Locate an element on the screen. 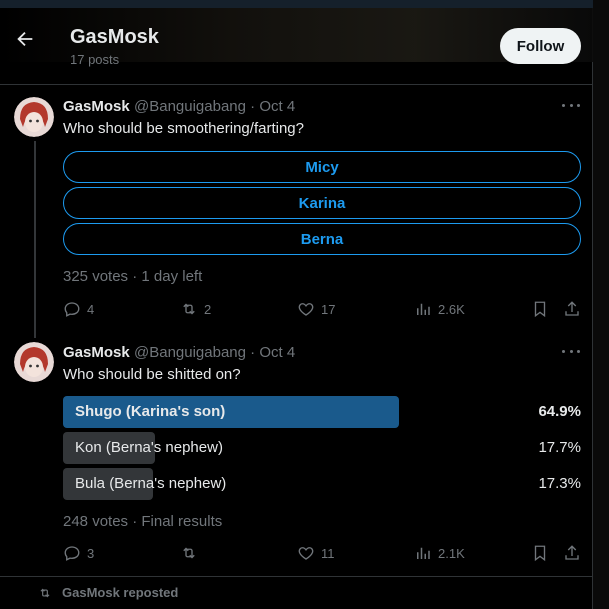 Image resolution: width=609 pixels, height=609 pixels. post-text: Who should be smoothering/farting? is located at coordinates (183, 128).